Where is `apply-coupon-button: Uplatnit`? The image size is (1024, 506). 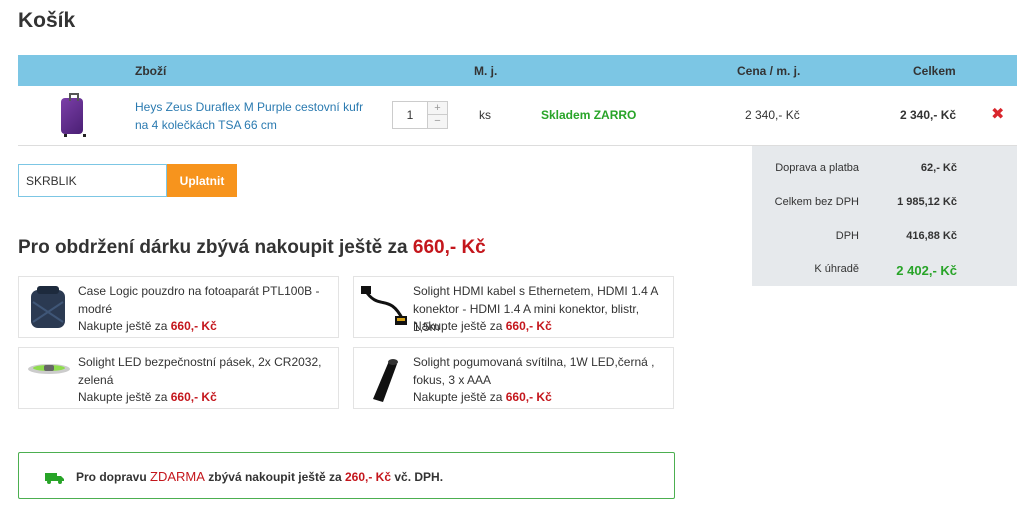 apply-coupon-button: Uplatnit is located at coordinates (202, 180).